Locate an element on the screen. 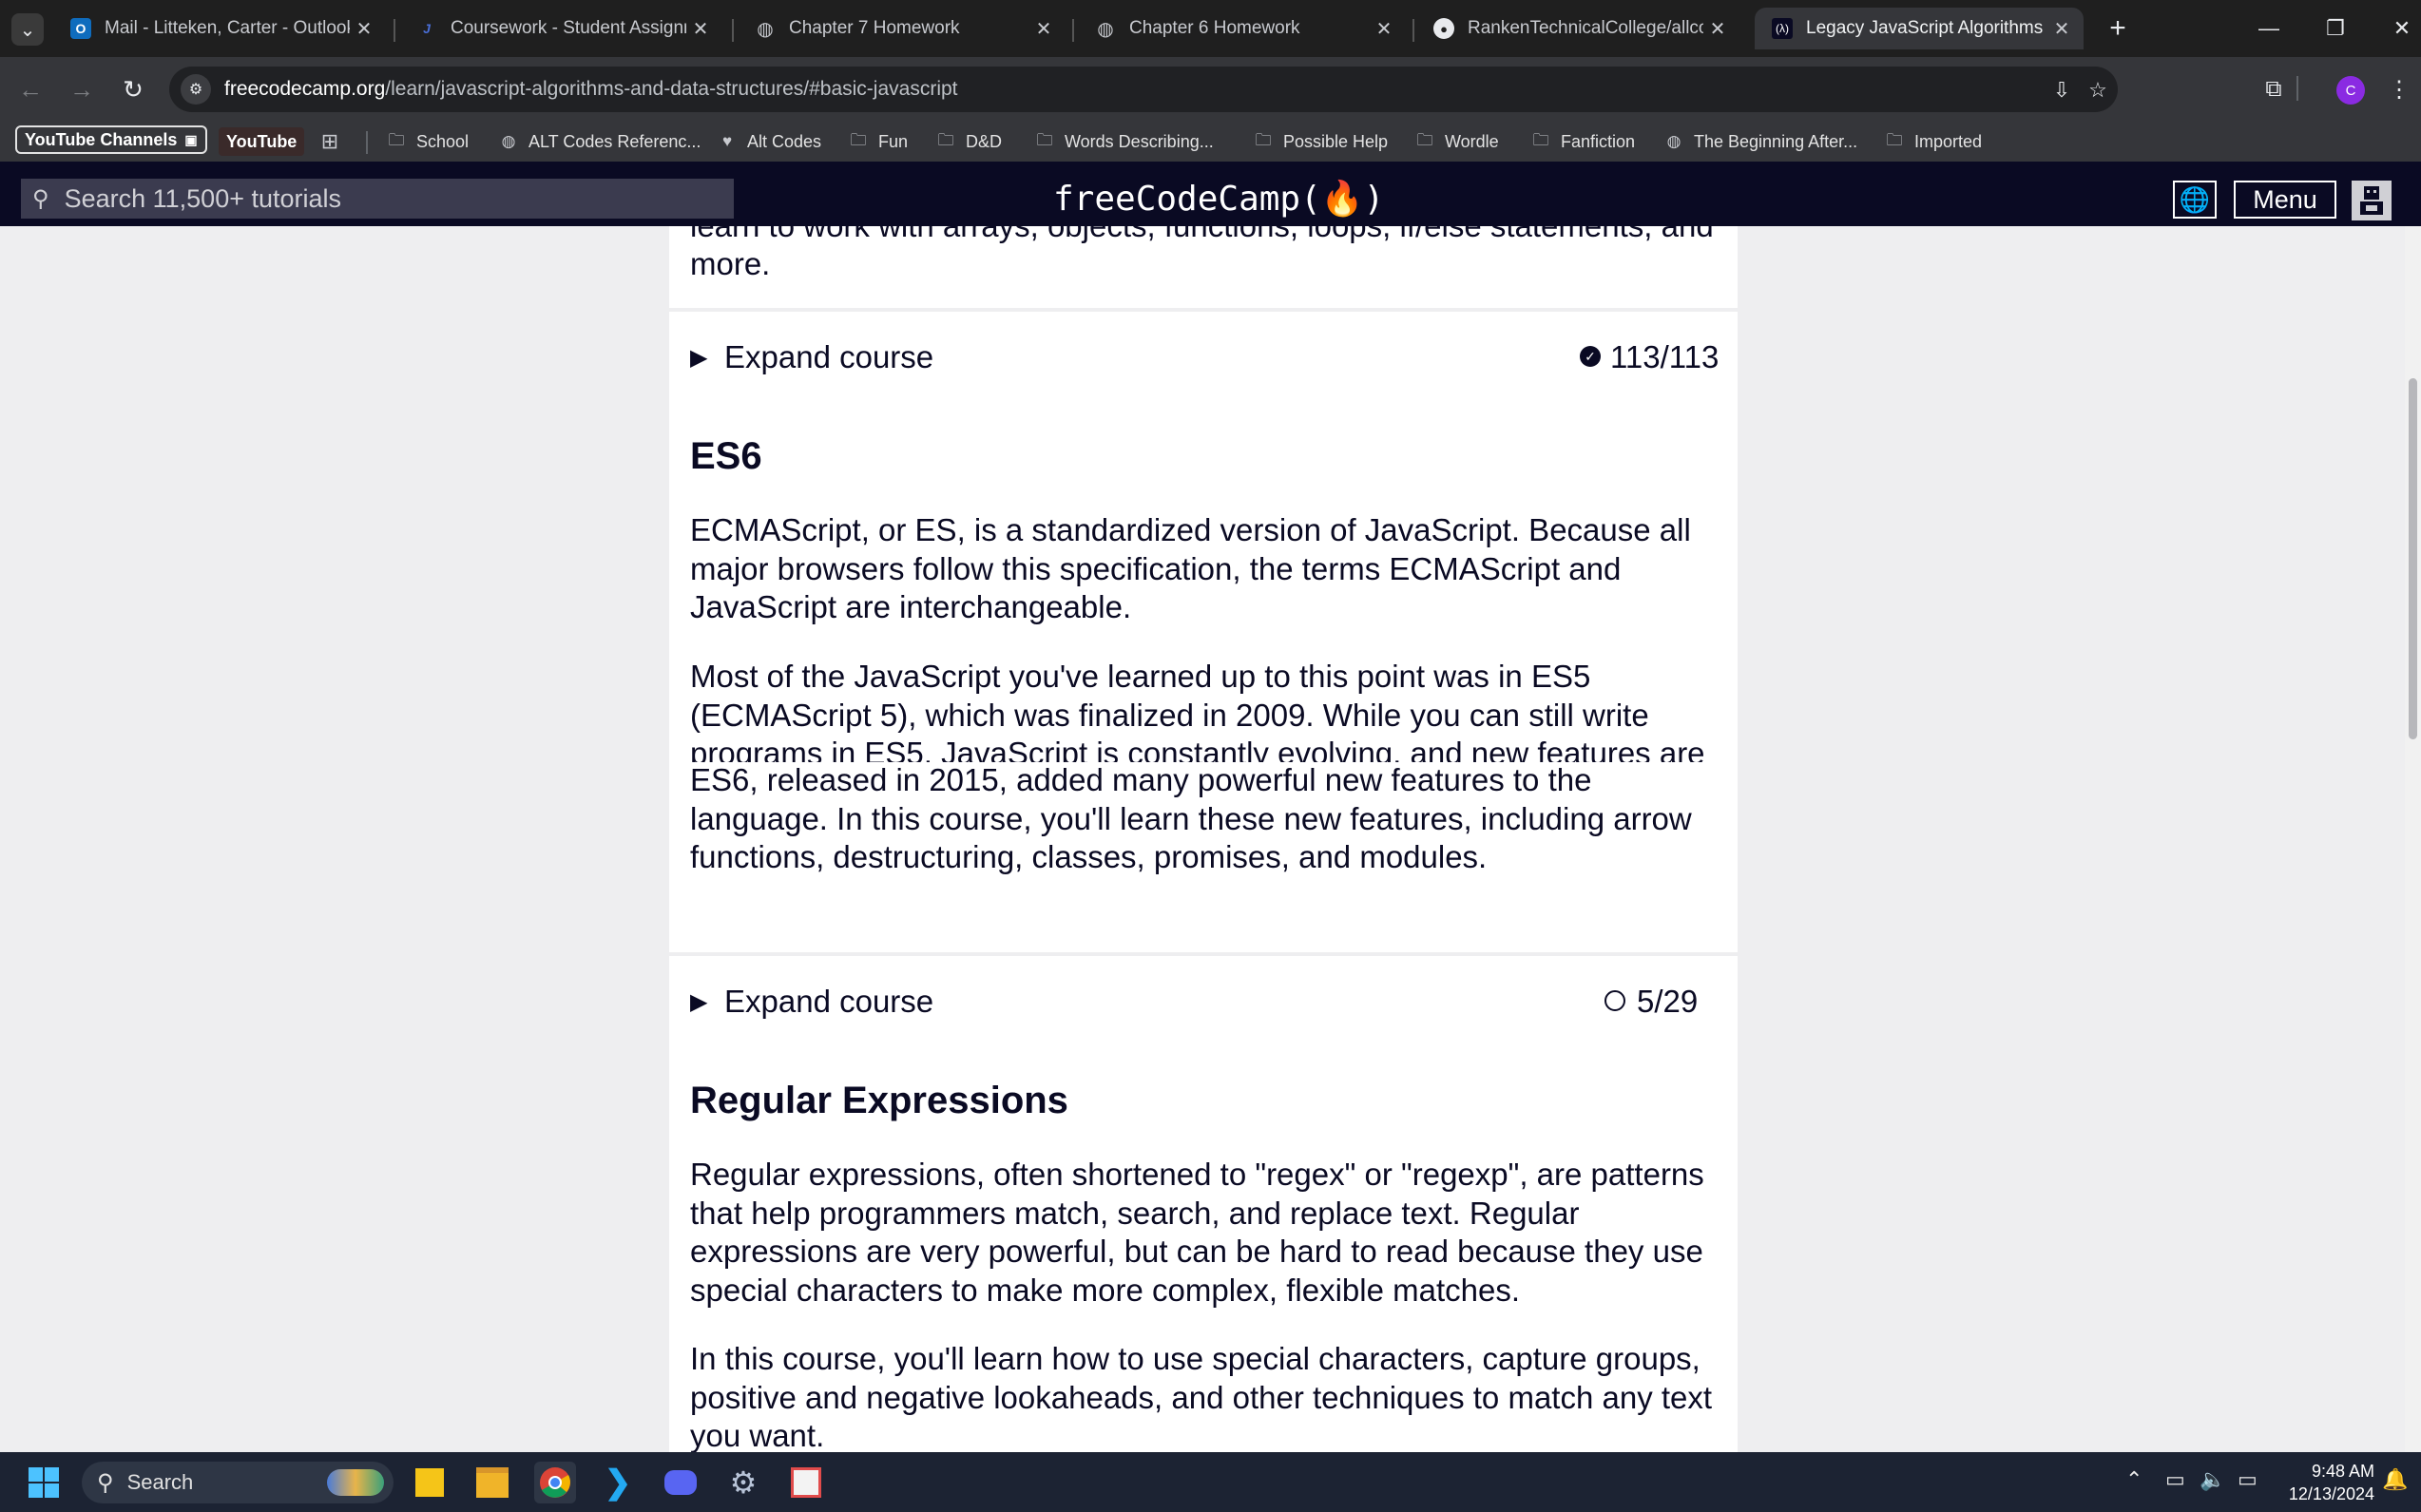 The image size is (2421, 1512). volume-icon: 🔈 is located at coordinates (2212, 1479).